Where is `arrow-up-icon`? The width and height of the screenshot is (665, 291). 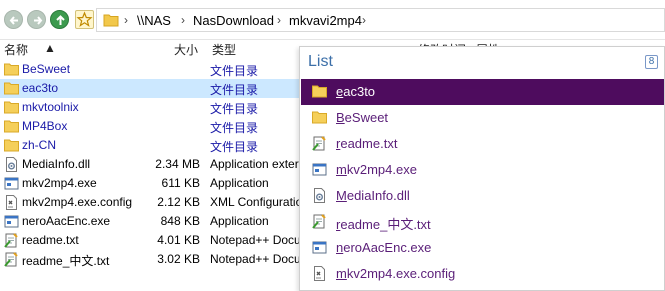 arrow-up-icon is located at coordinates (60, 20).